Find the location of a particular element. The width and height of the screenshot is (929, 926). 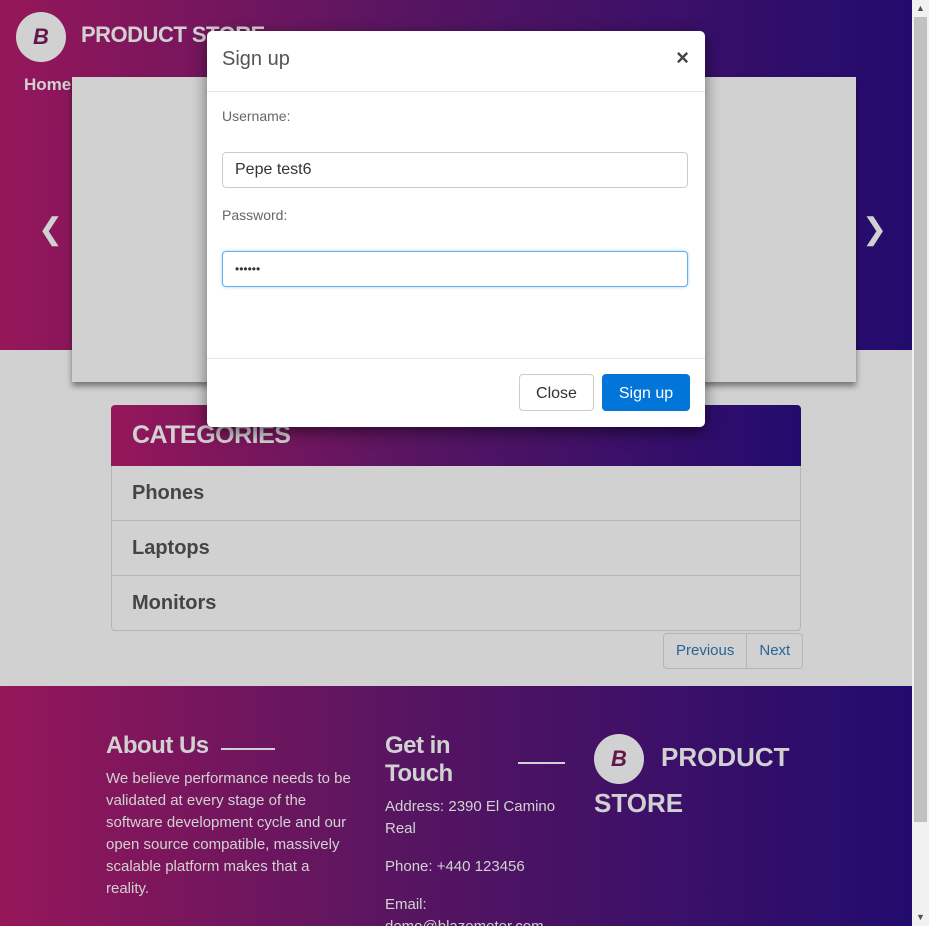

modal-title: Sign up is located at coordinates (256, 59).